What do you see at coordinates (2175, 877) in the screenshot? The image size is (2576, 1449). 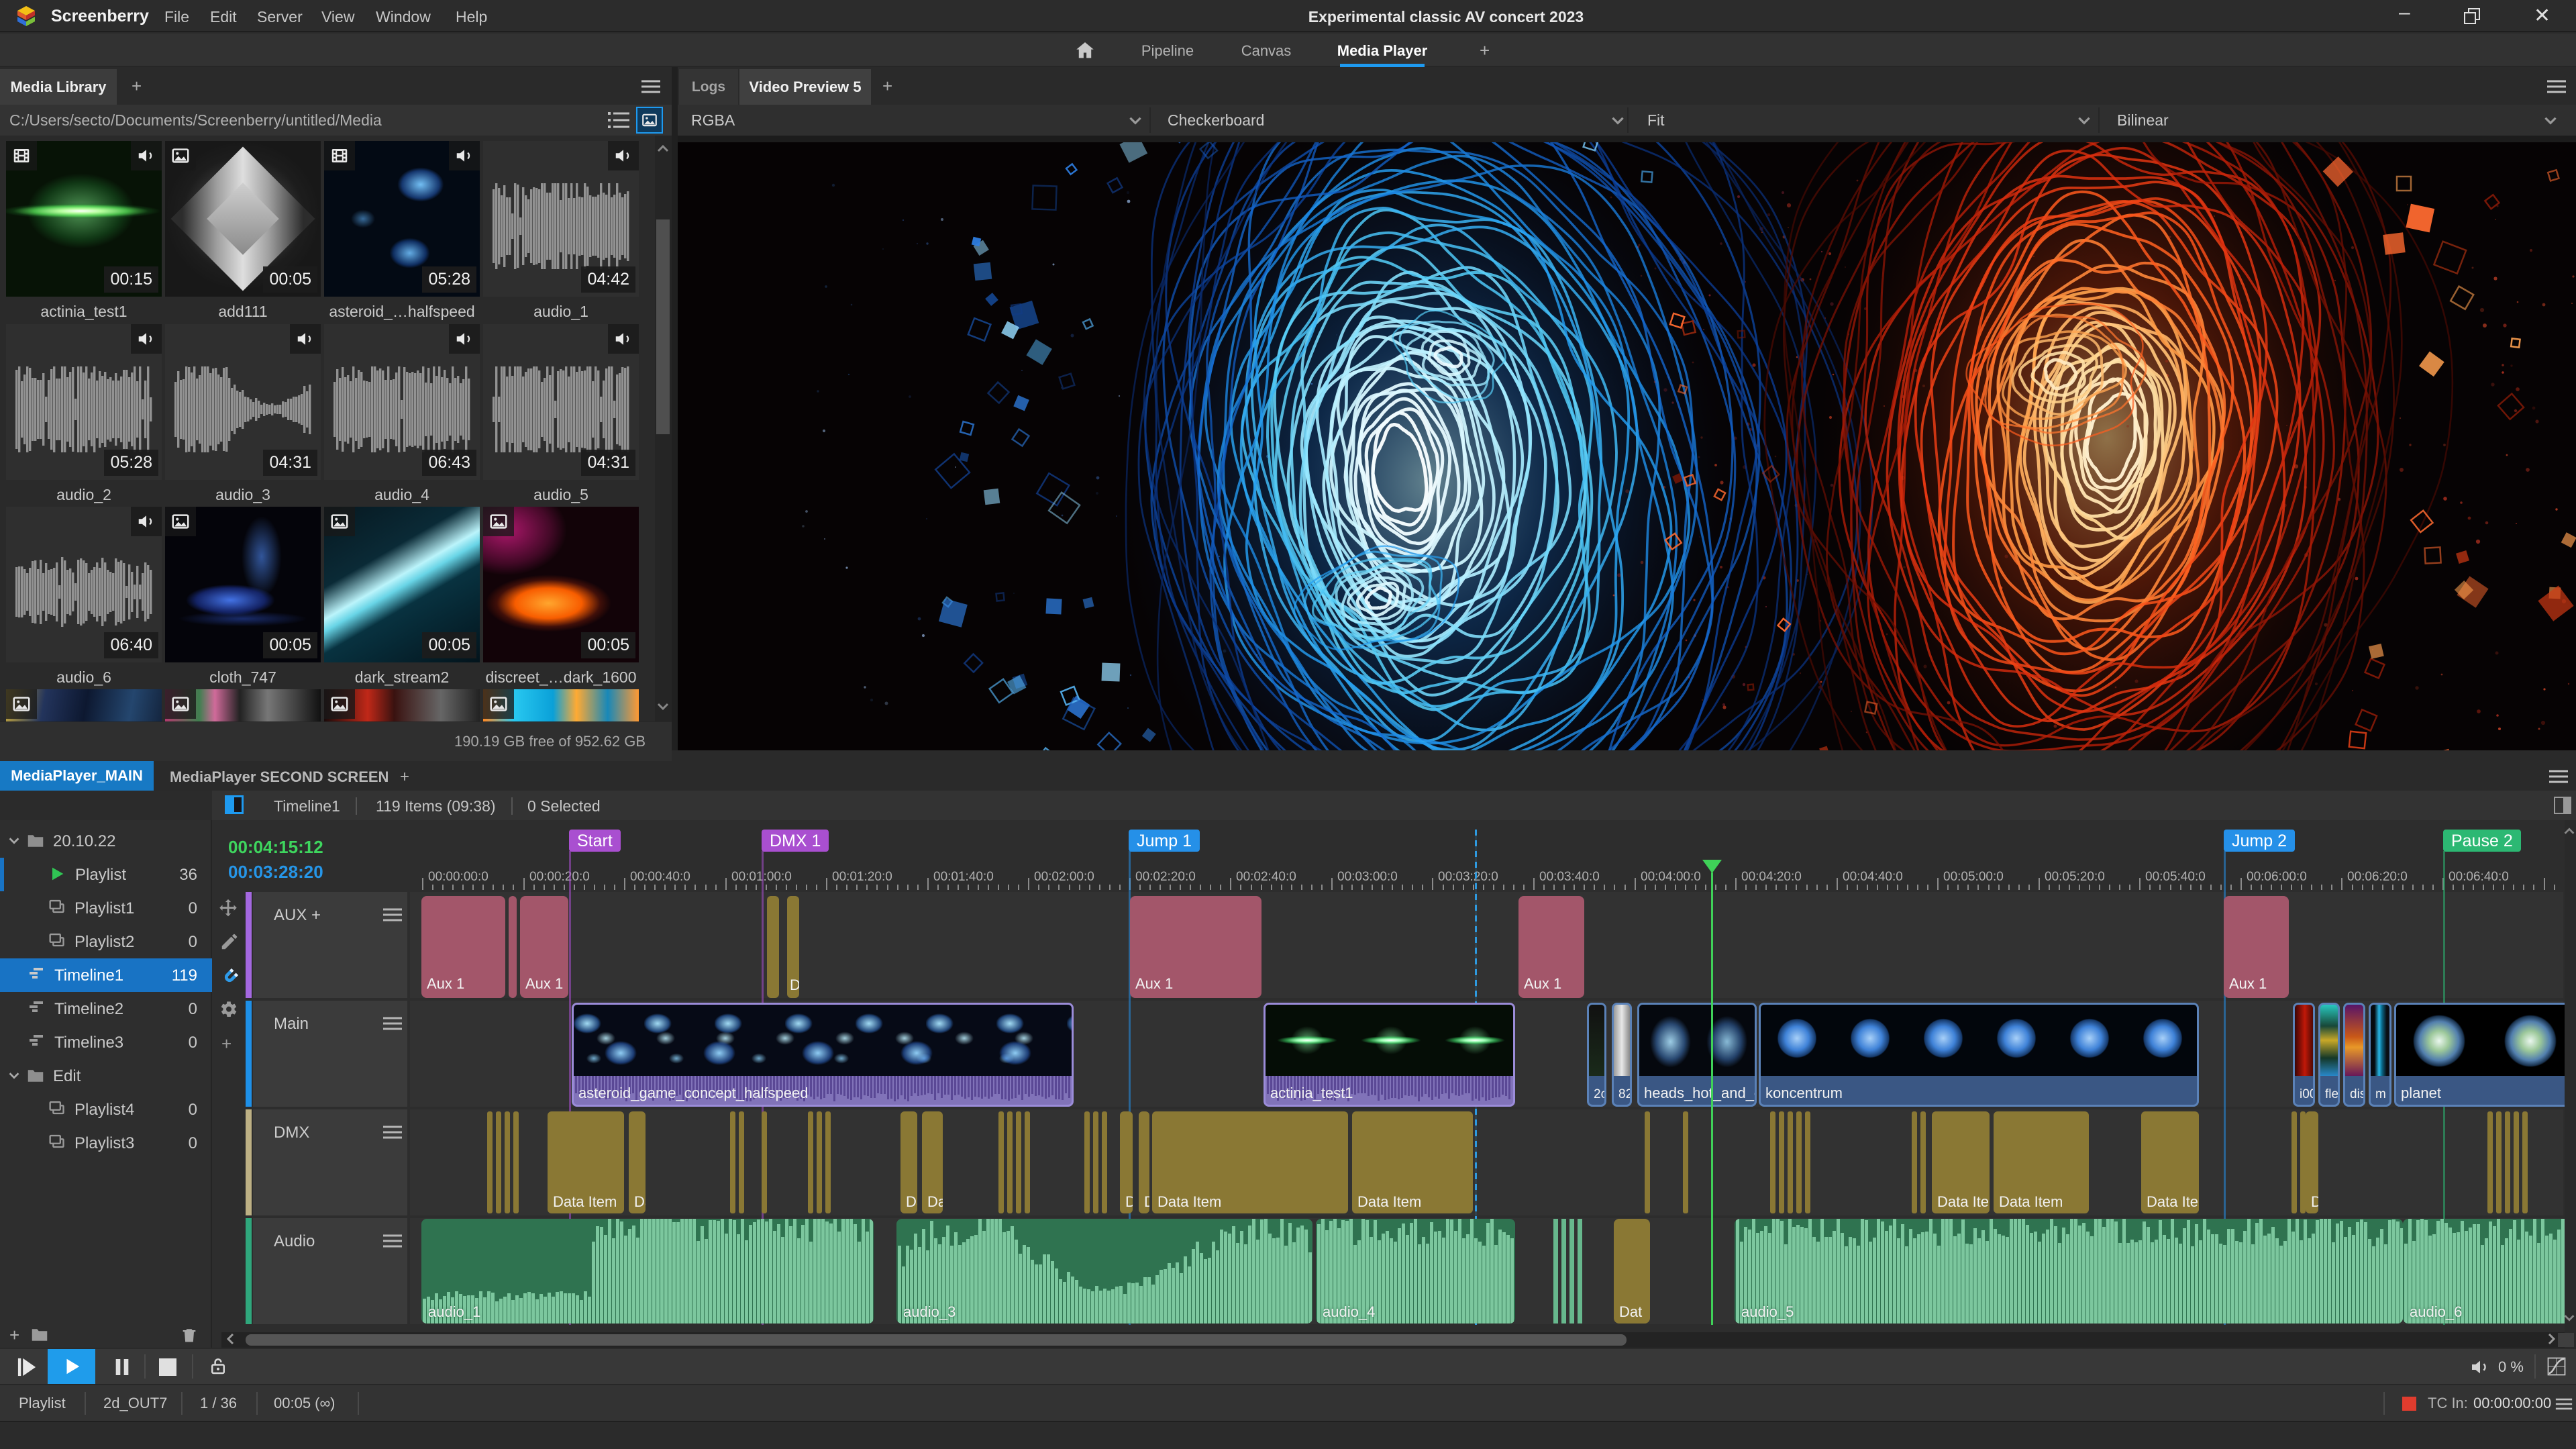 I see `svg-text: 00:05:40:0` at bounding box center [2175, 877].